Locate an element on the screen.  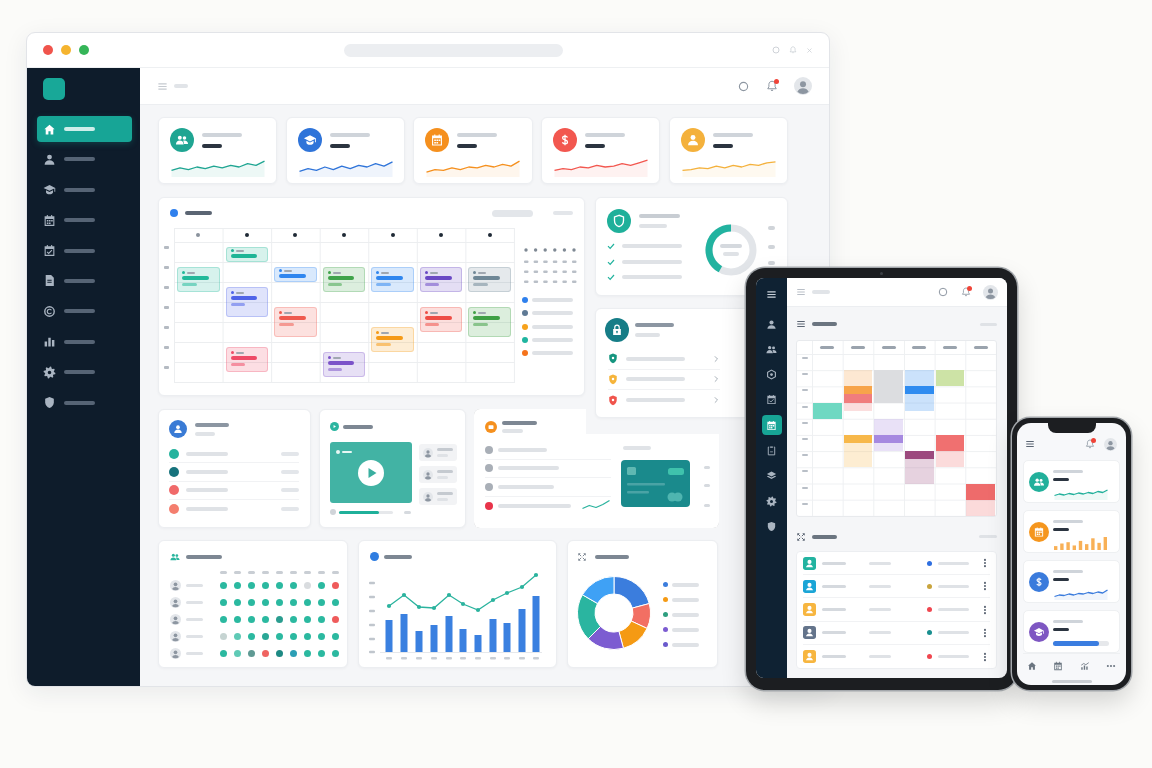
chart-icon is located at coordinates (1084, 666).